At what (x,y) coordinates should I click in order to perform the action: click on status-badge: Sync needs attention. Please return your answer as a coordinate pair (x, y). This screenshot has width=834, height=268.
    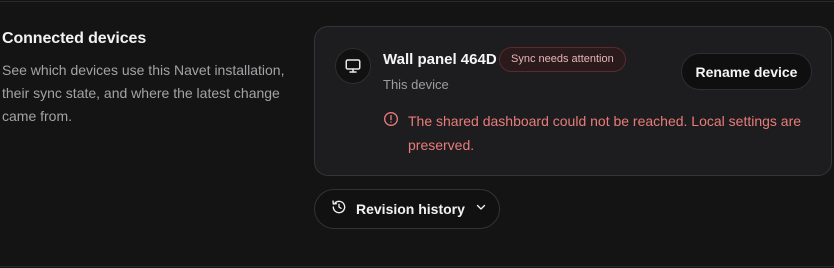
    Looking at the image, I should click on (562, 59).